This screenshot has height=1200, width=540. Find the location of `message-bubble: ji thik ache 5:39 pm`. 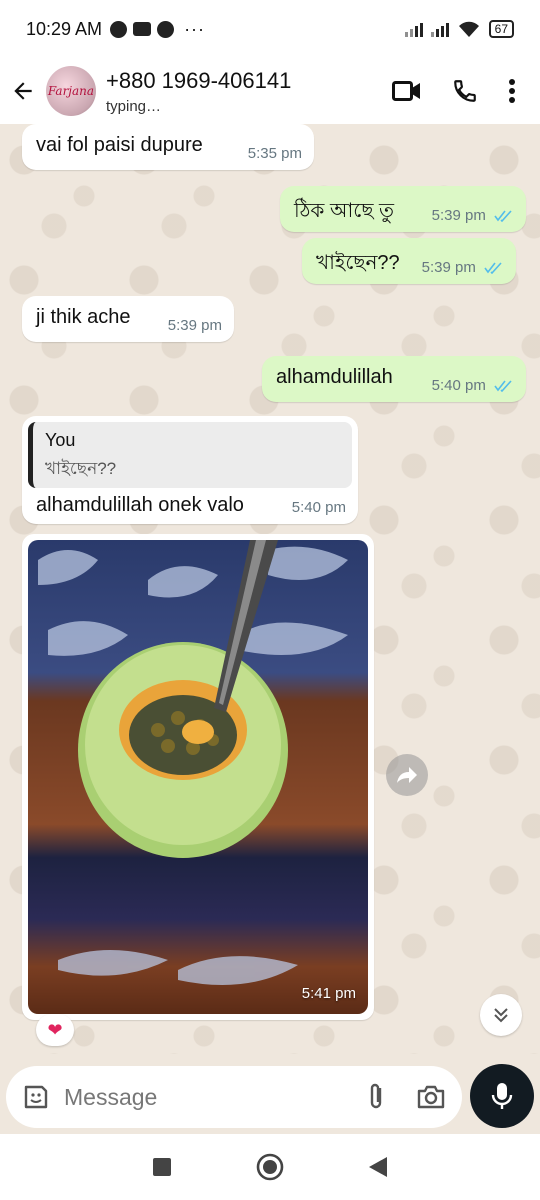

message-bubble: ji thik ache 5:39 pm is located at coordinates (128, 319).